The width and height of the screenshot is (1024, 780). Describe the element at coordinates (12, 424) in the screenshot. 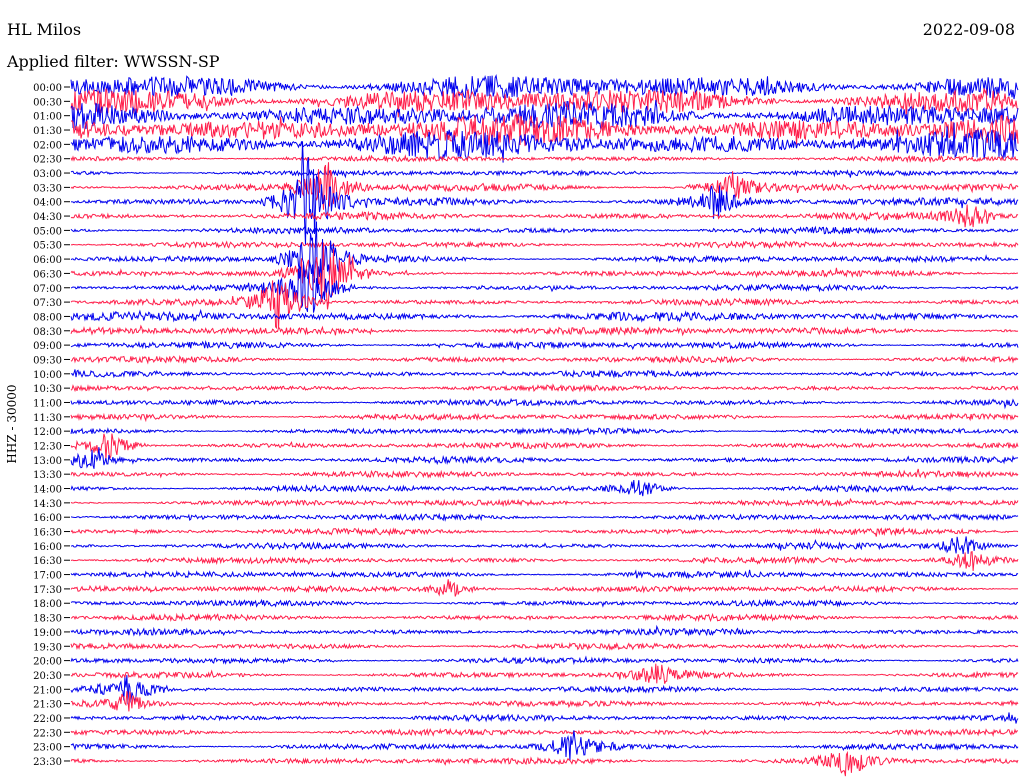

I see `y-axis-label: HHZ - 30000` at that location.